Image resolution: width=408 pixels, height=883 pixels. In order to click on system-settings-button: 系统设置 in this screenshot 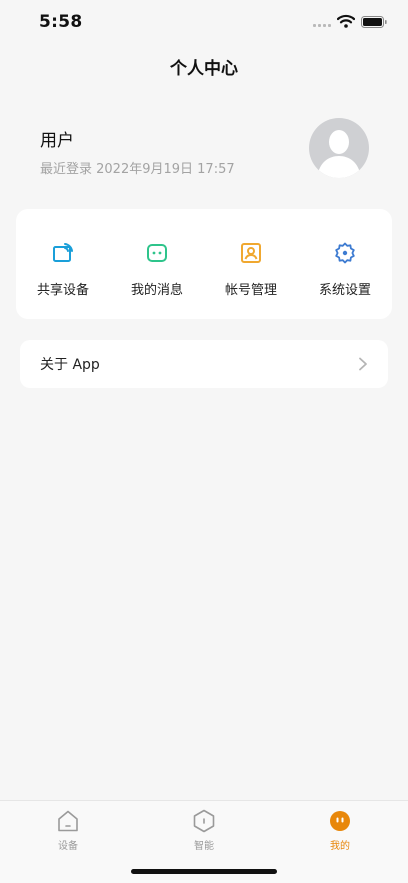, I will do `click(345, 264)`.